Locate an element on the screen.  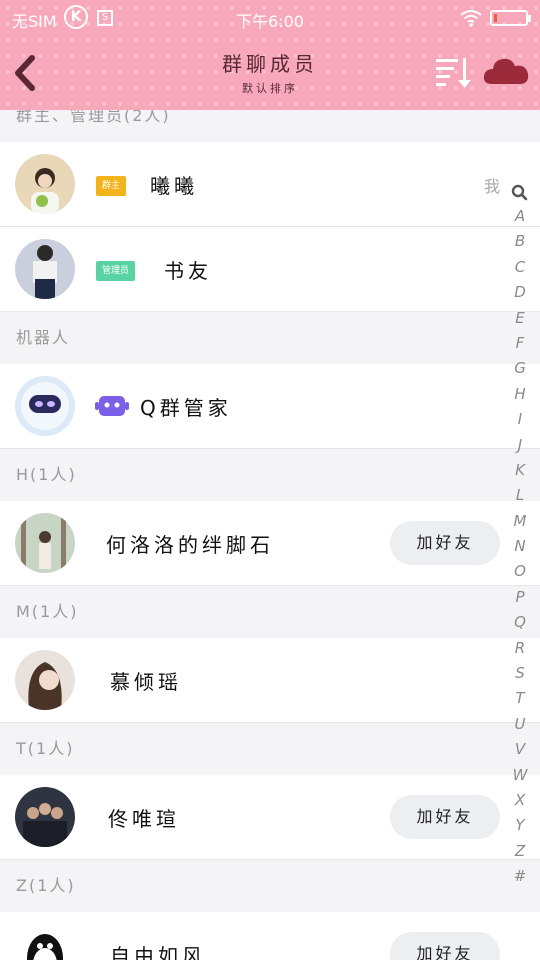
member-row: 慕倾瑶 is located at coordinates (270, 680).